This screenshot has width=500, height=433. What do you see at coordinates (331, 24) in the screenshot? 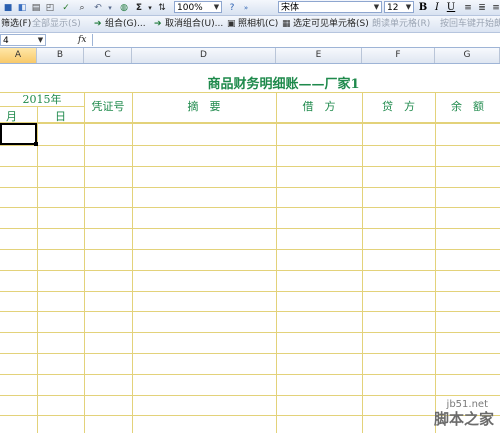
I see `select-visible-button: 选定可见单元格(S)` at bounding box center [331, 24].